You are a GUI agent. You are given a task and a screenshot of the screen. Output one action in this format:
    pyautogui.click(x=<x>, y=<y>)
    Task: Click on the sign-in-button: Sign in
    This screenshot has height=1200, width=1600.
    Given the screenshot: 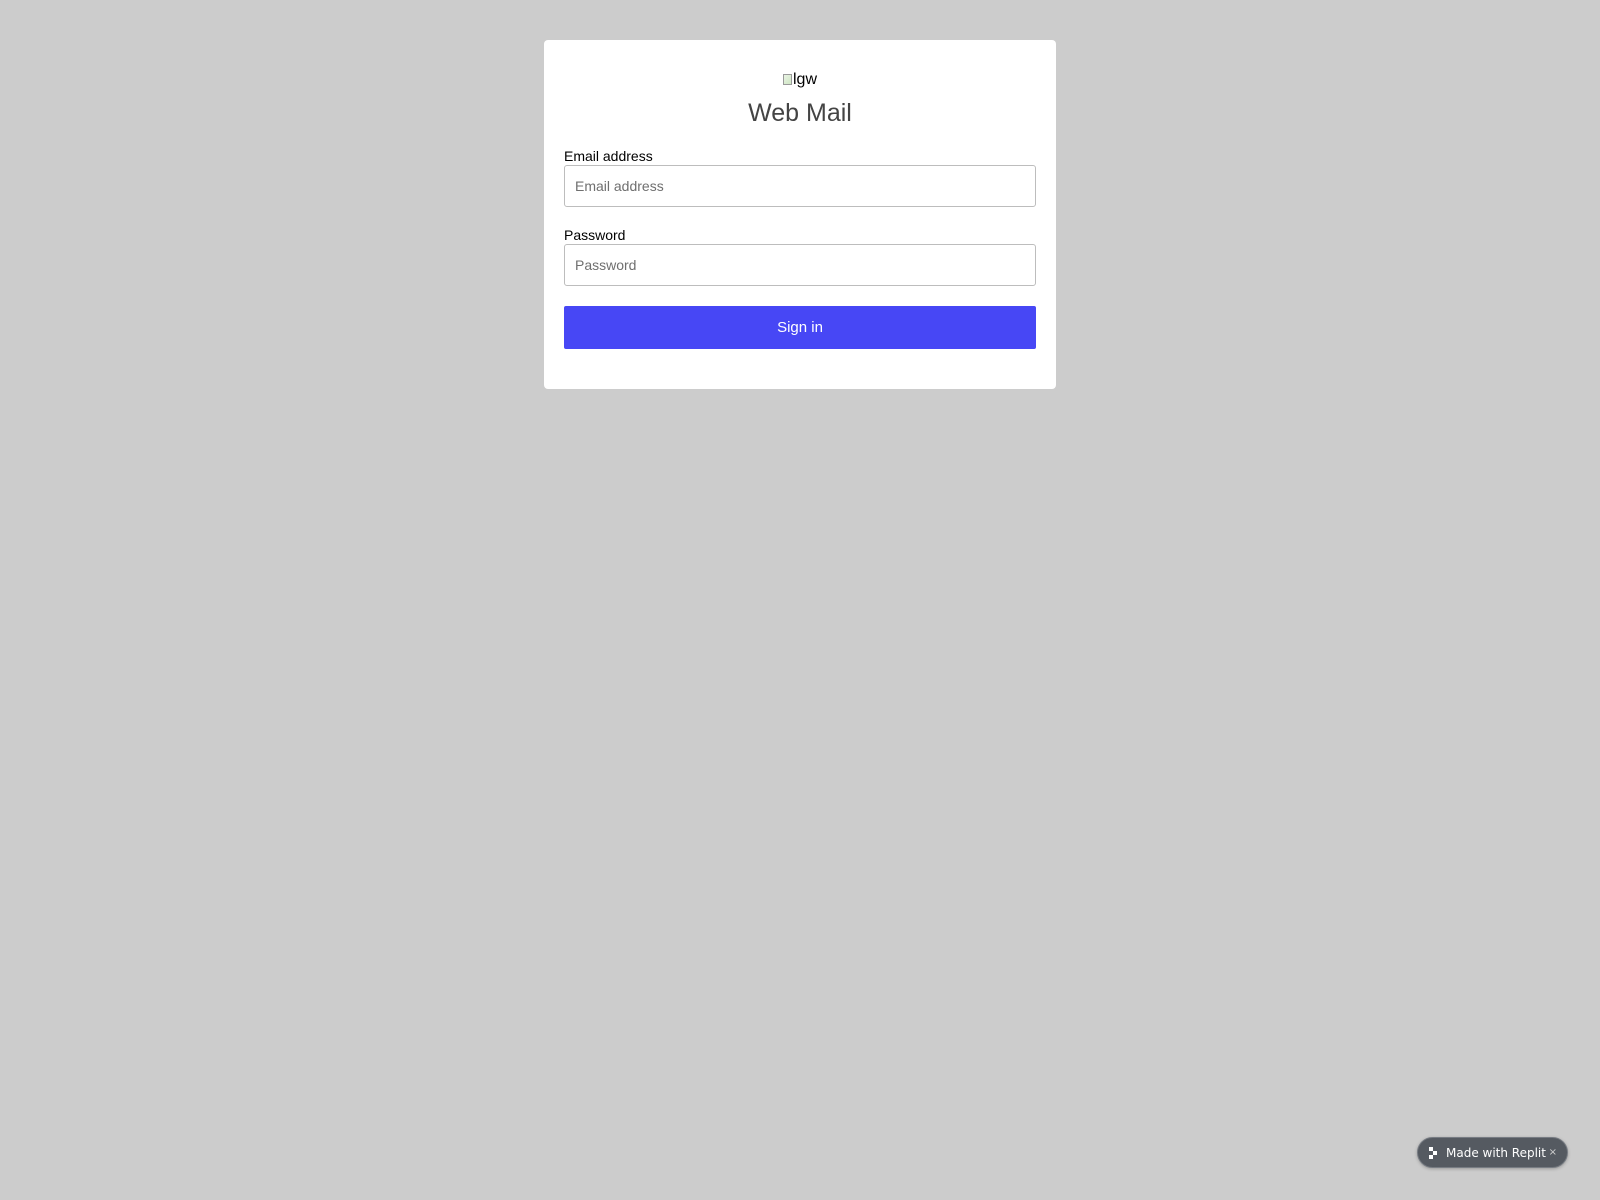 What is the action you would take?
    pyautogui.click(x=800, y=327)
    